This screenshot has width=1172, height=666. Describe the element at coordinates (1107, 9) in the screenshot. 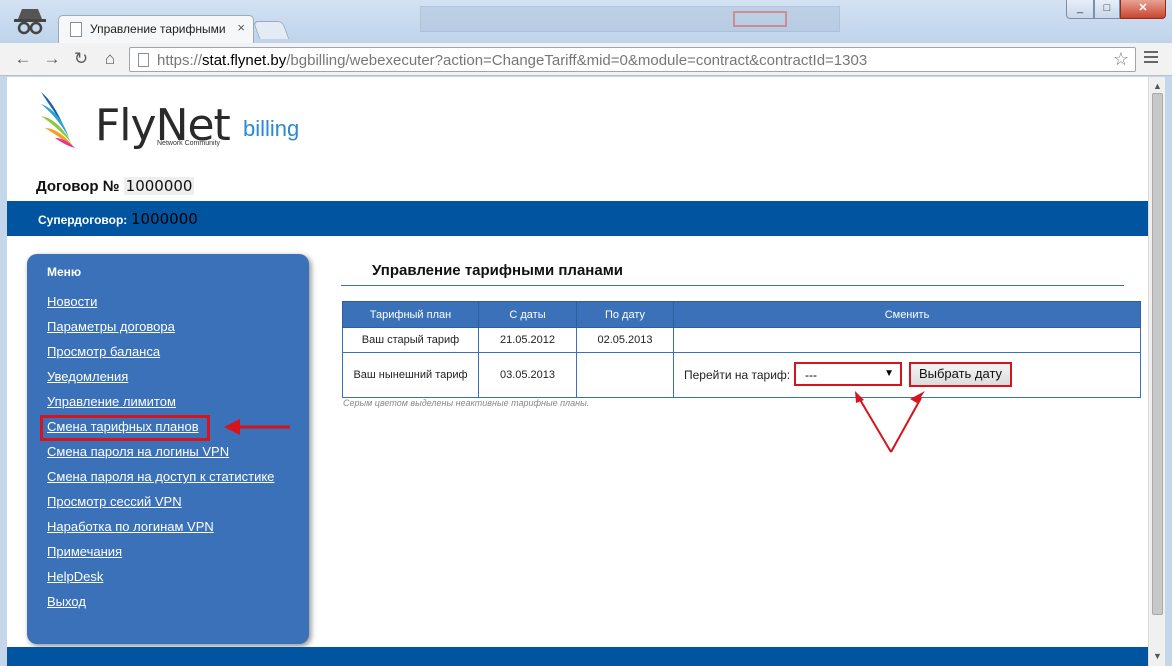

I see `maximize-button: □` at that location.